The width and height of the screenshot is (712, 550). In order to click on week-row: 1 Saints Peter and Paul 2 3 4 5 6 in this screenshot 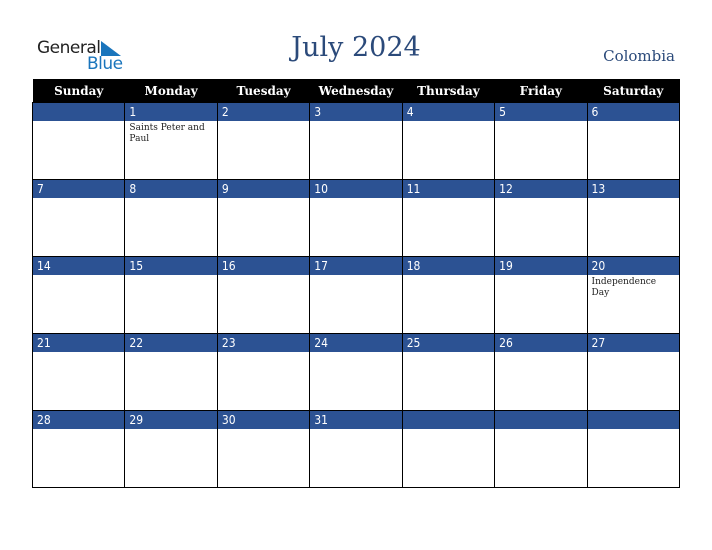, I will do `click(356, 141)`.